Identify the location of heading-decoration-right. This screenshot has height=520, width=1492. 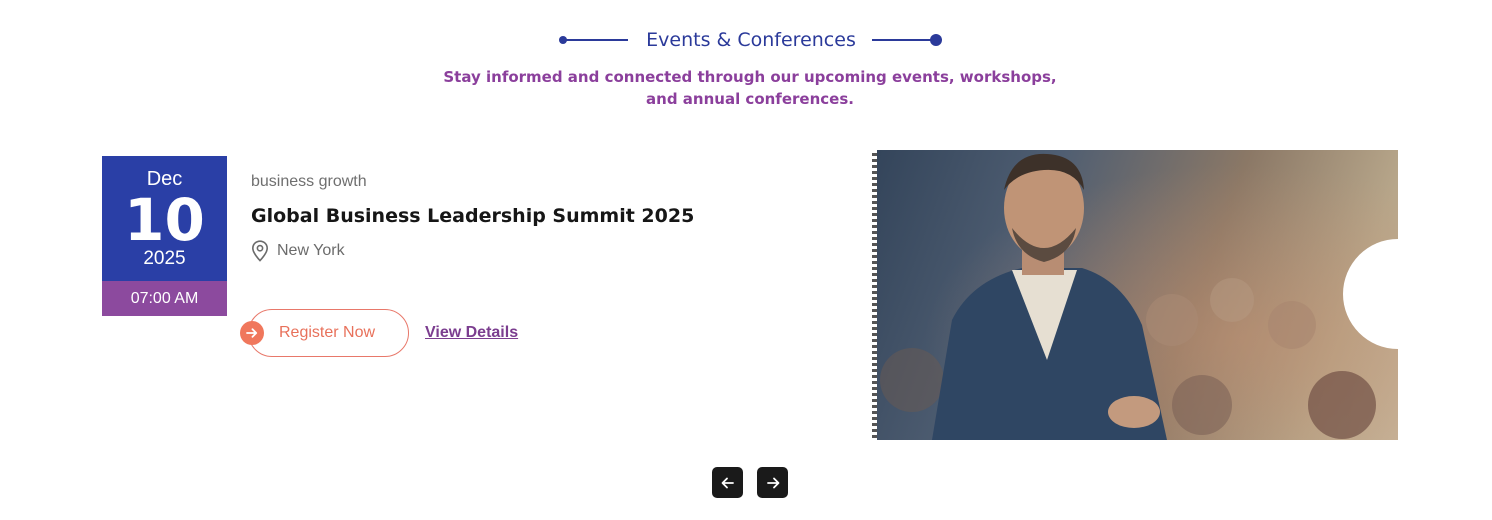
(907, 40).